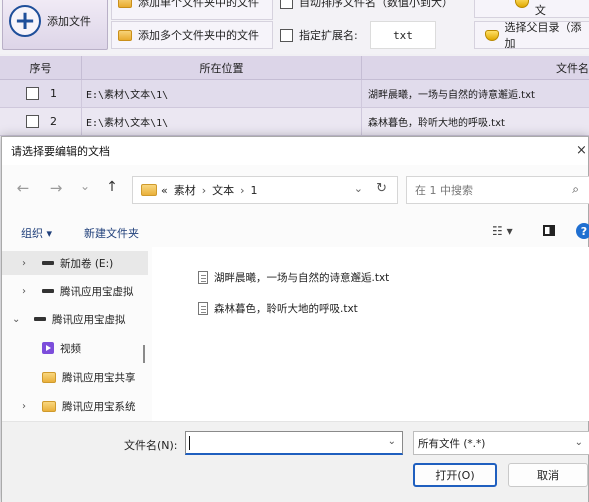 This screenshot has width=589, height=502. Describe the element at coordinates (286, 35) in the screenshot. I see `specify-ext-checkbox` at that location.